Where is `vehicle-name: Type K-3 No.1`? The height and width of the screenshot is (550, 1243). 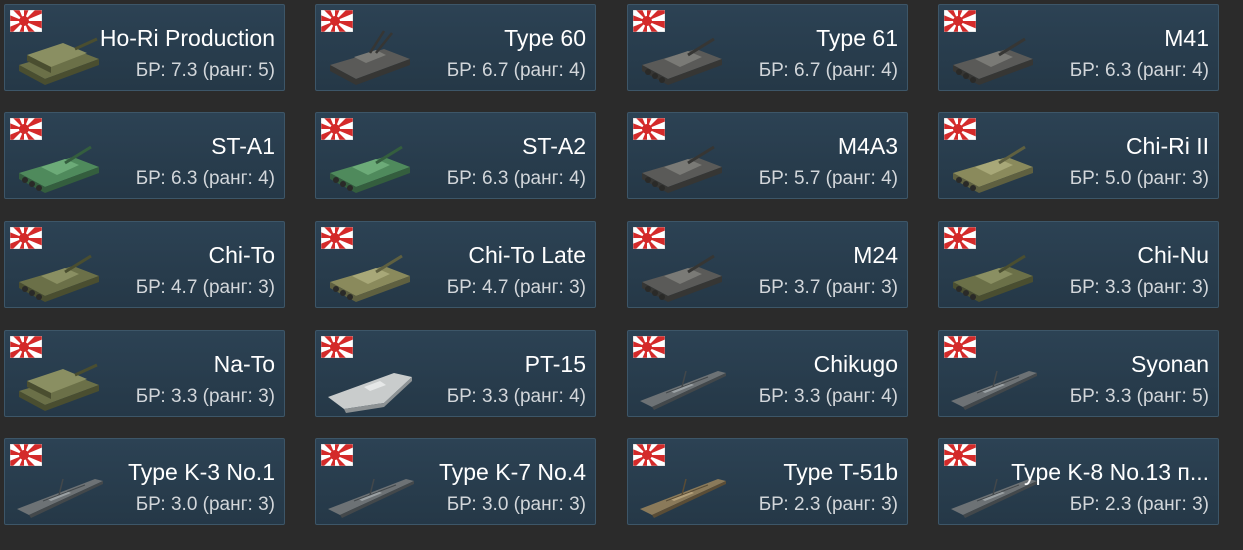
vehicle-name: Type K-3 No.1 is located at coordinates (201, 472).